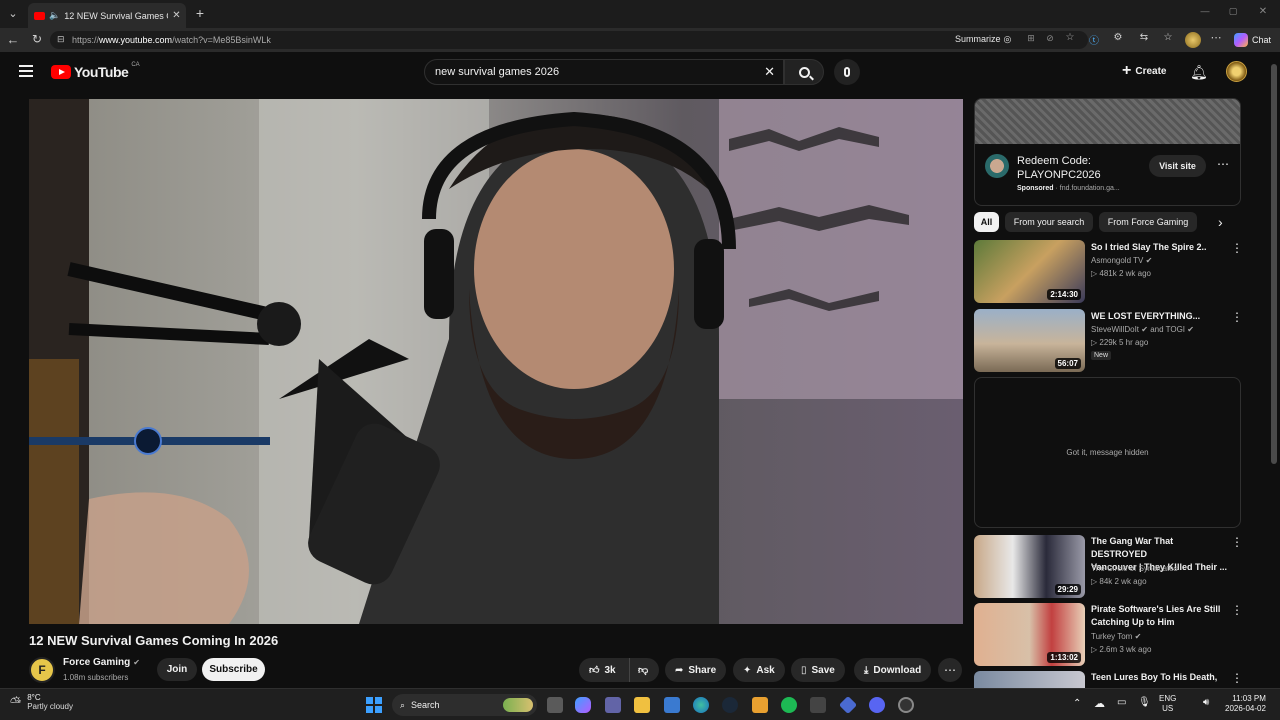 The width and height of the screenshot is (1280, 720). Describe the element at coordinates (1199, 72) in the screenshot. I see `notifications-bell-icon: 🔔︎` at that location.